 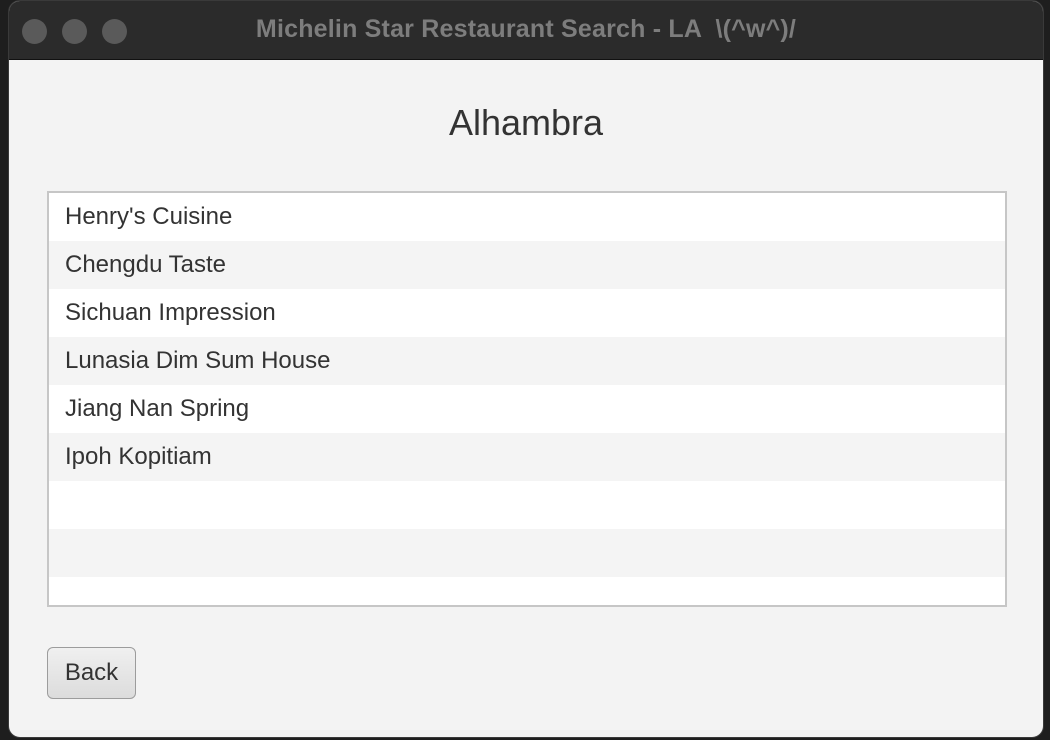 What do you see at coordinates (527, 217) in the screenshot?
I see `list-item: Henry's Cuisine` at bounding box center [527, 217].